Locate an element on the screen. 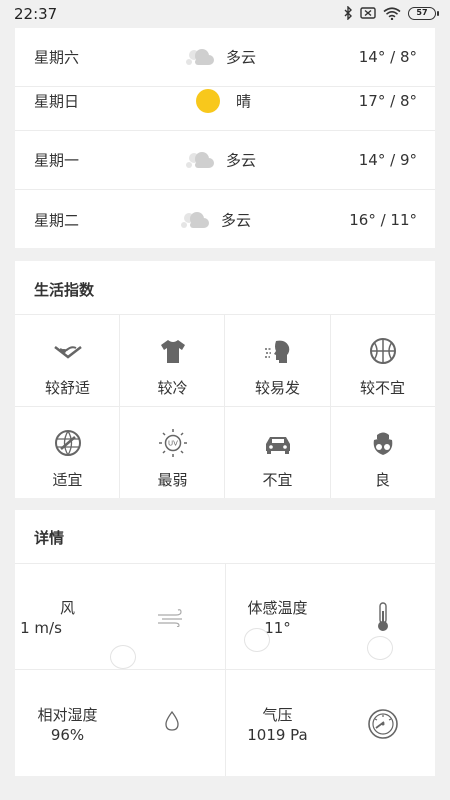  forecast-day: 星期一 is located at coordinates (57, 160).